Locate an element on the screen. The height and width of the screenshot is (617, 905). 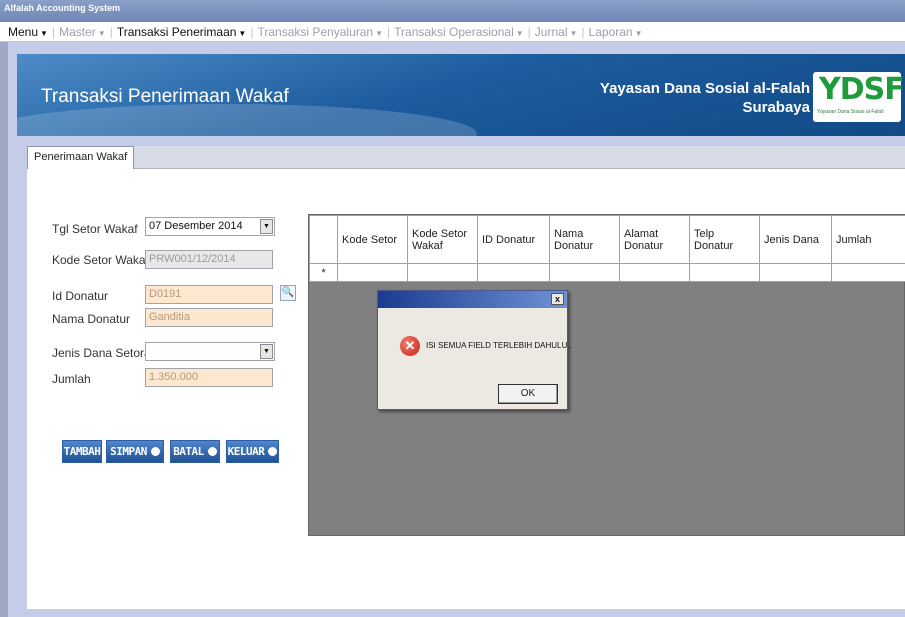
organization-name: Yayasan Dana Sosial al-Falah is located at coordinates (704, 88).